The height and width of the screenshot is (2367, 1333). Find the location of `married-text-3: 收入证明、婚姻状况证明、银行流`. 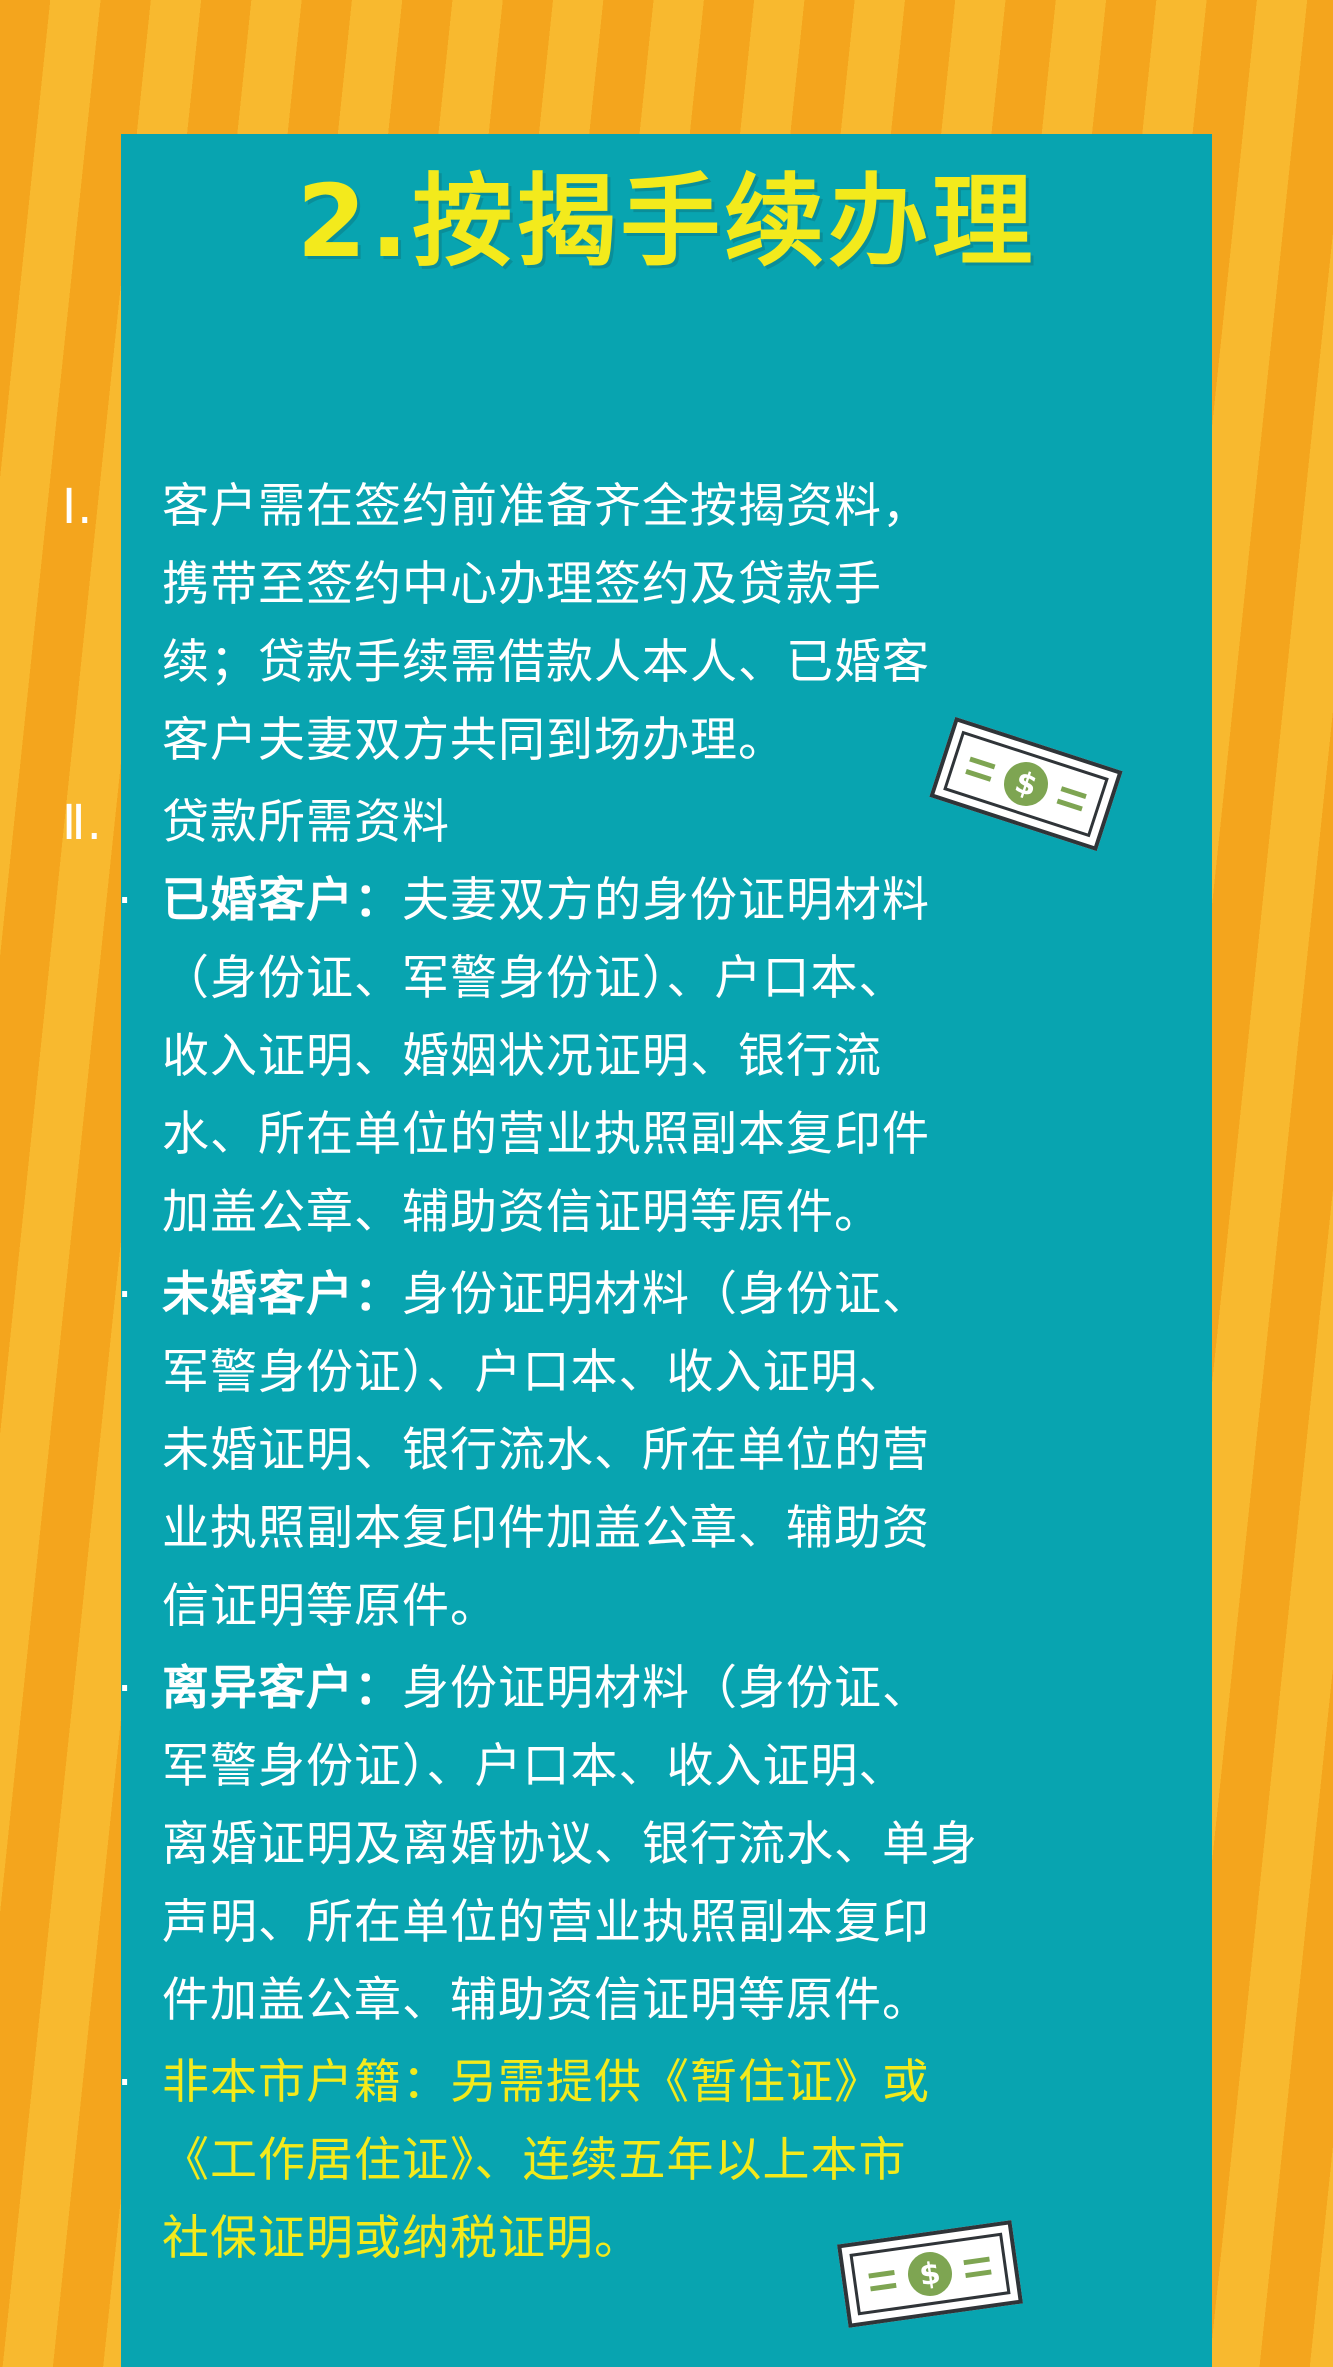

married-text-3: 收入证明、婚姻状况证明、银行流 is located at coordinates (522, 1056).